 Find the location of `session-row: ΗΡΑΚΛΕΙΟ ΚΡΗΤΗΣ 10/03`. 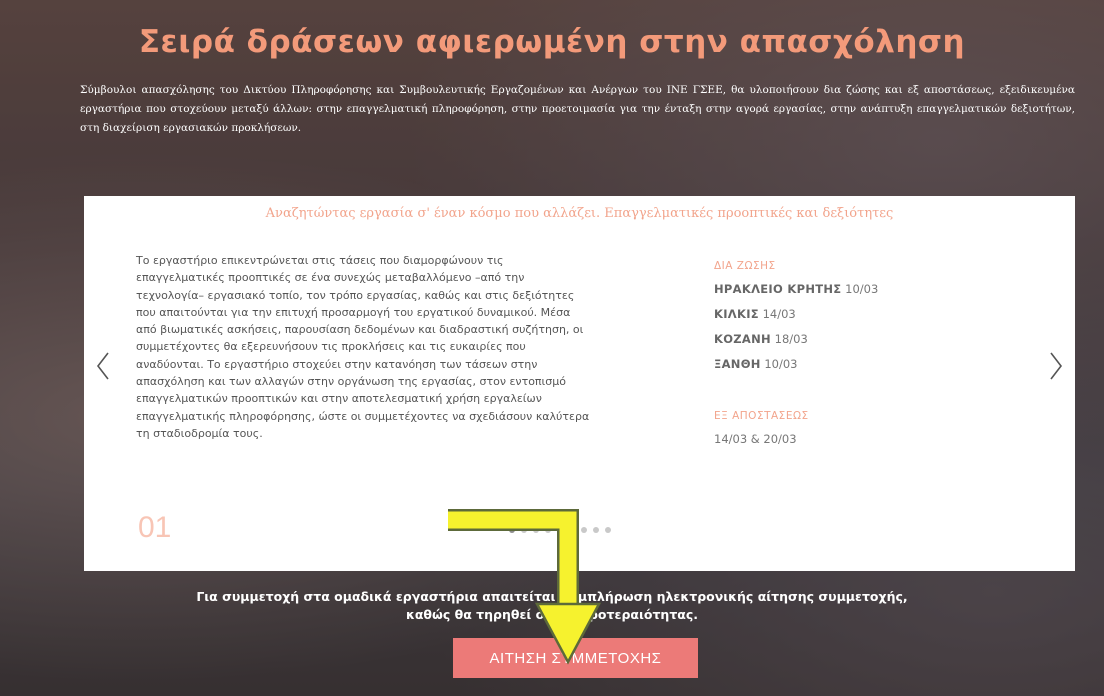

session-row: ΗΡΑΚΛΕΙΟ ΚΡΗΤΗΣ 10/03 is located at coordinates (844, 289).